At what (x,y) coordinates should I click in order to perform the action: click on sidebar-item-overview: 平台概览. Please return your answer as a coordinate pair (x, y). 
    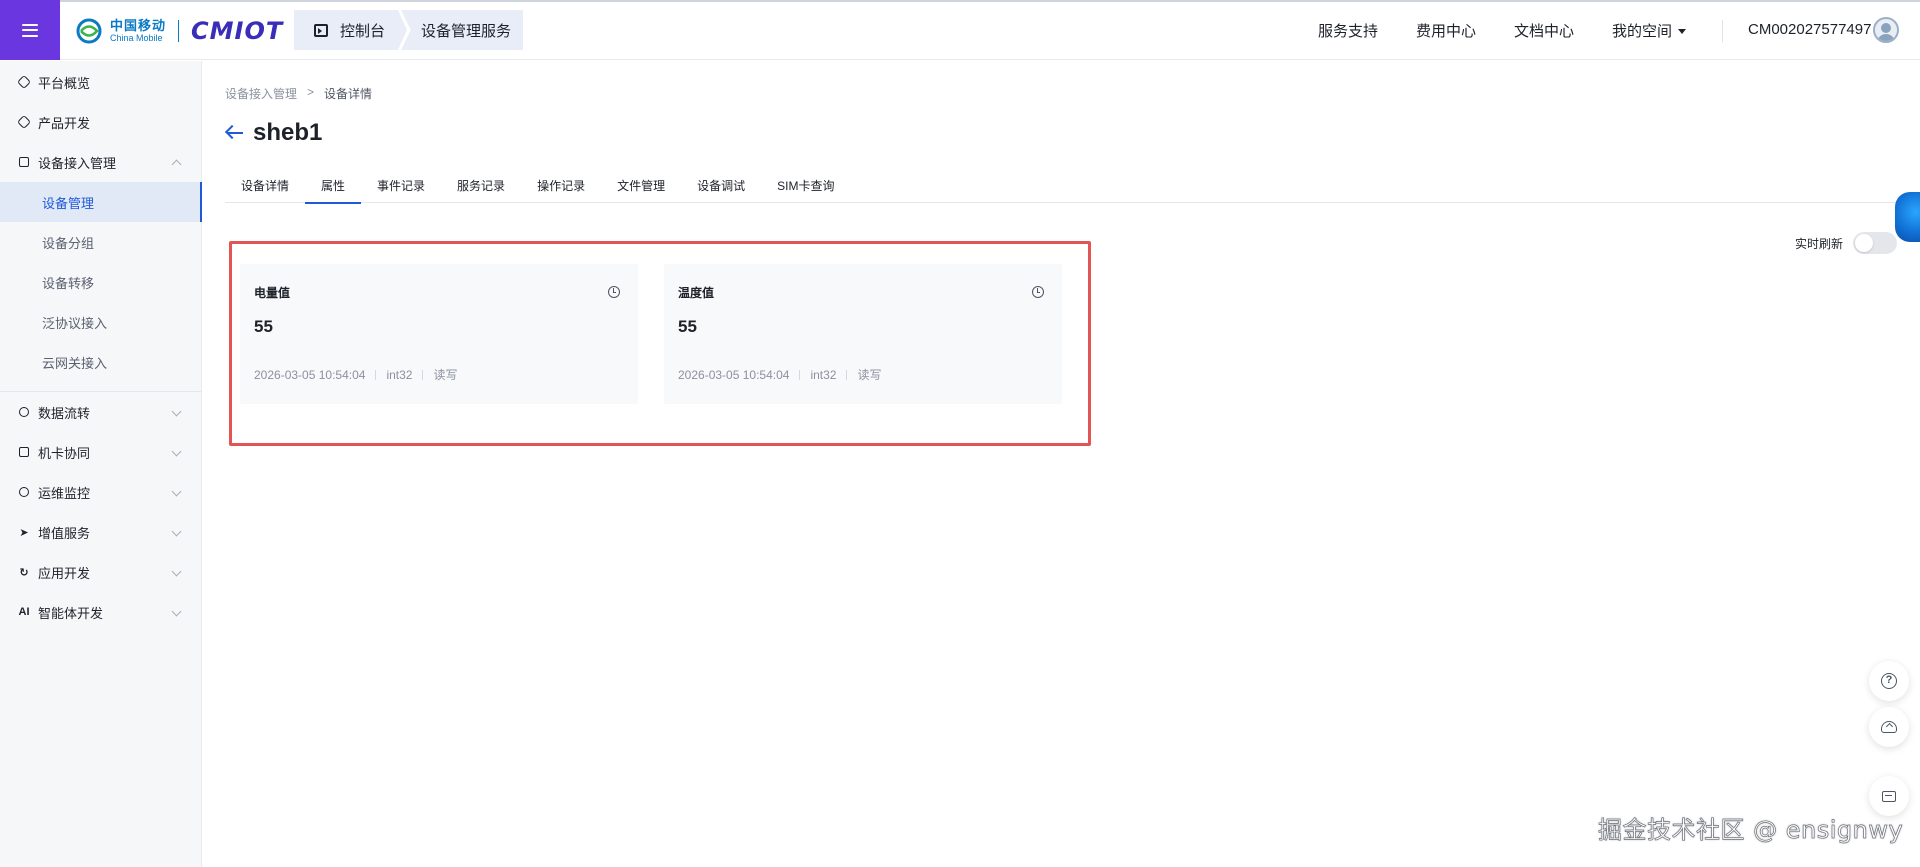
    Looking at the image, I should click on (101, 82).